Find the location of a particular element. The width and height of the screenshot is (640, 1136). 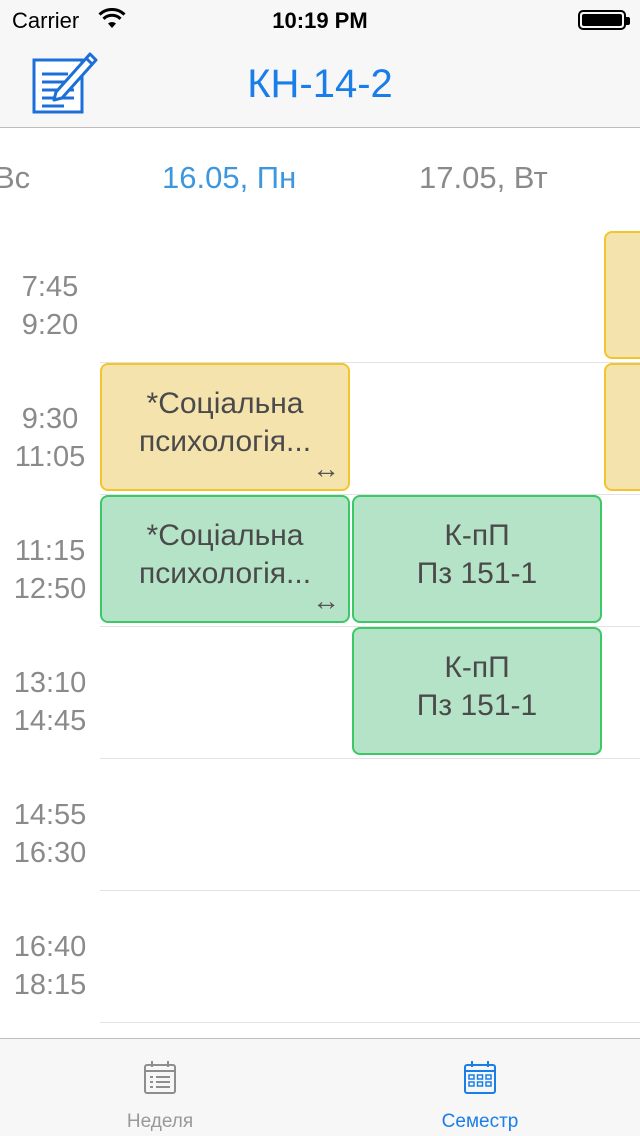

status-bar: Carrier 10:19 PM is located at coordinates (320, 20).